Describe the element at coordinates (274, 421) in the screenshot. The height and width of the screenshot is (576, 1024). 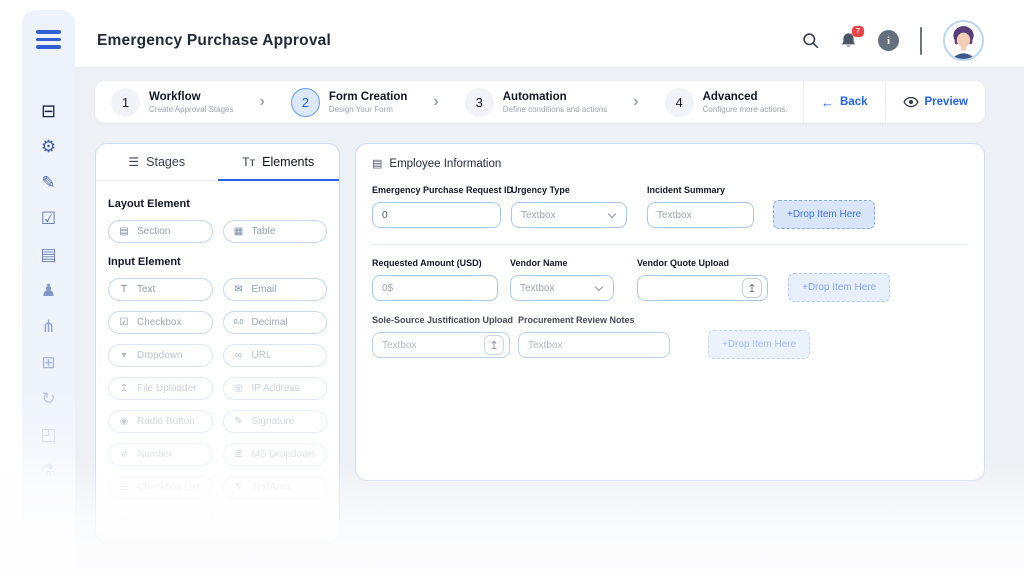
I see `palette-item-signature: ✎ Signature` at that location.